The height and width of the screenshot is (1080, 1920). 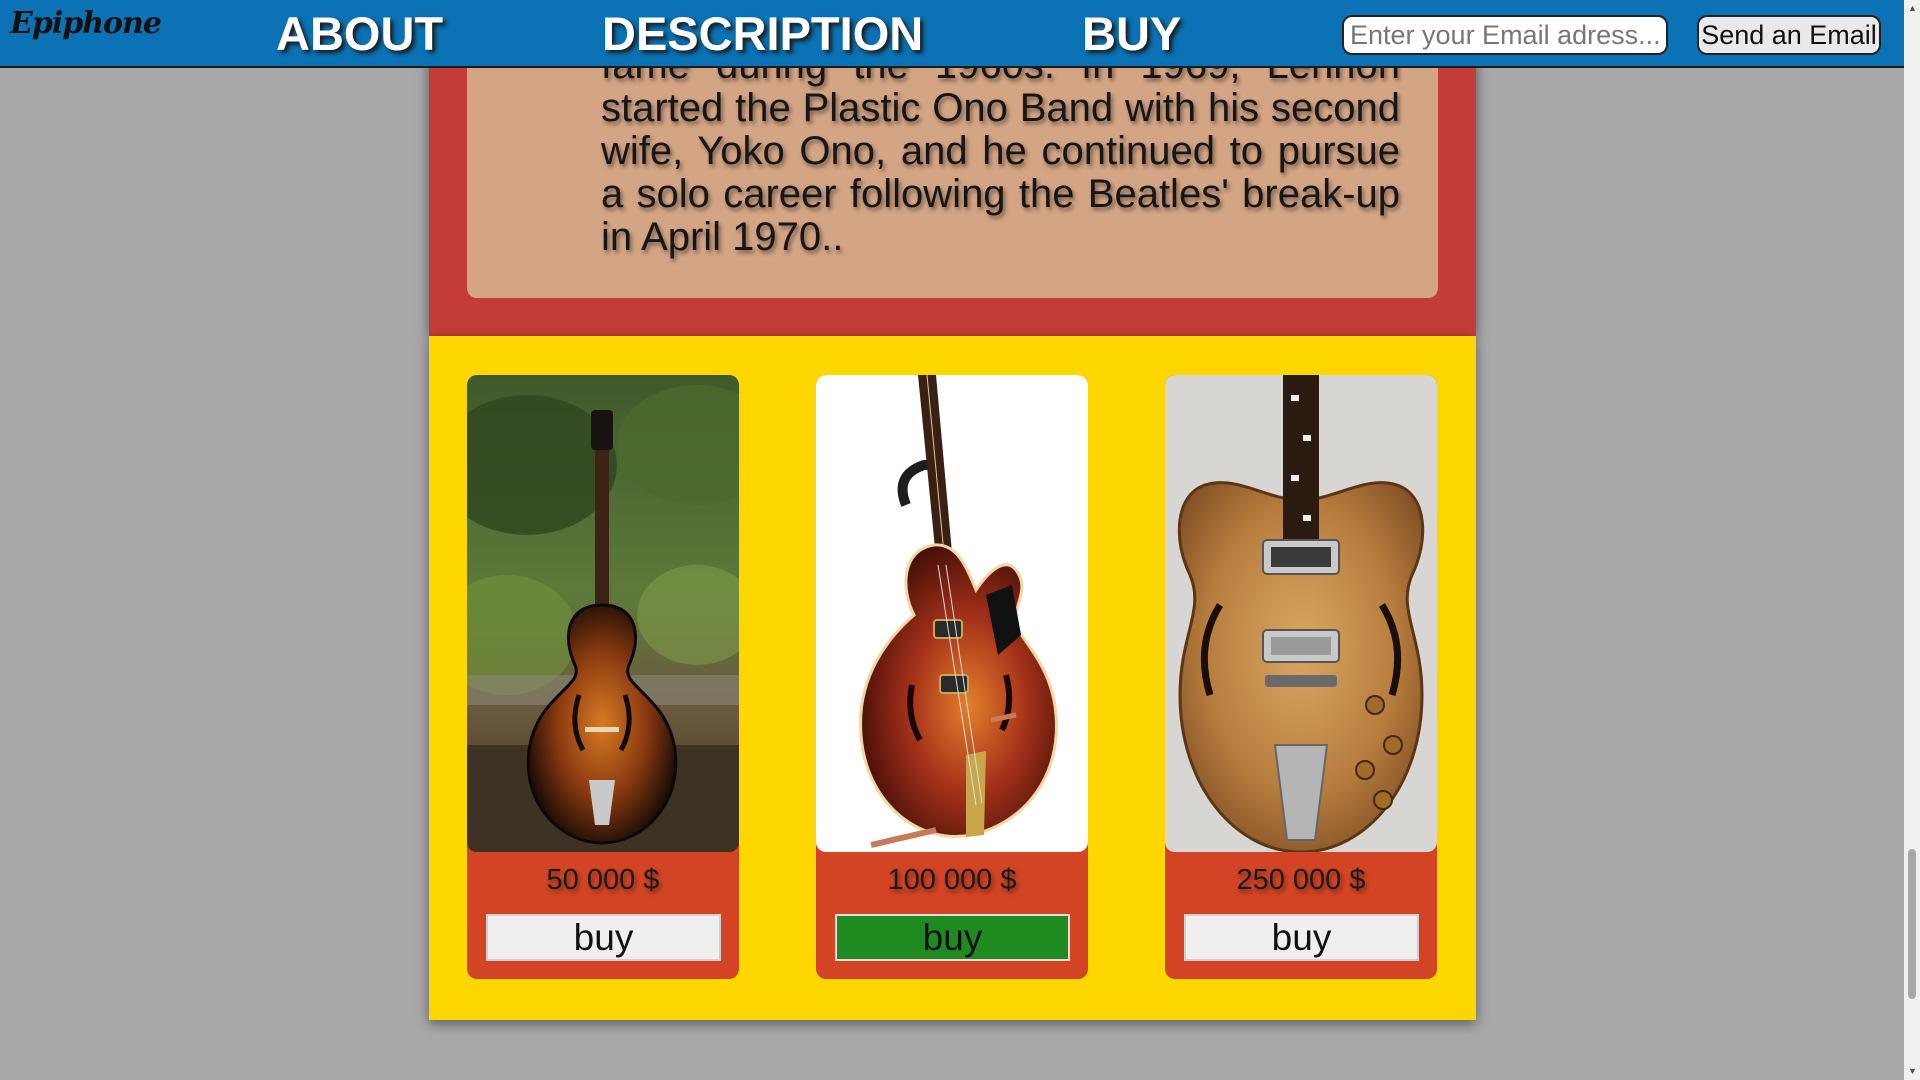 What do you see at coordinates (1912, 924) in the screenshot?
I see `scroll-thumb` at bounding box center [1912, 924].